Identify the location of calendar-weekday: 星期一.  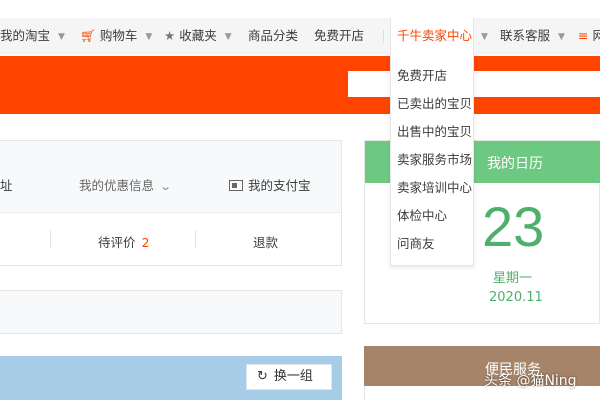
(513, 278).